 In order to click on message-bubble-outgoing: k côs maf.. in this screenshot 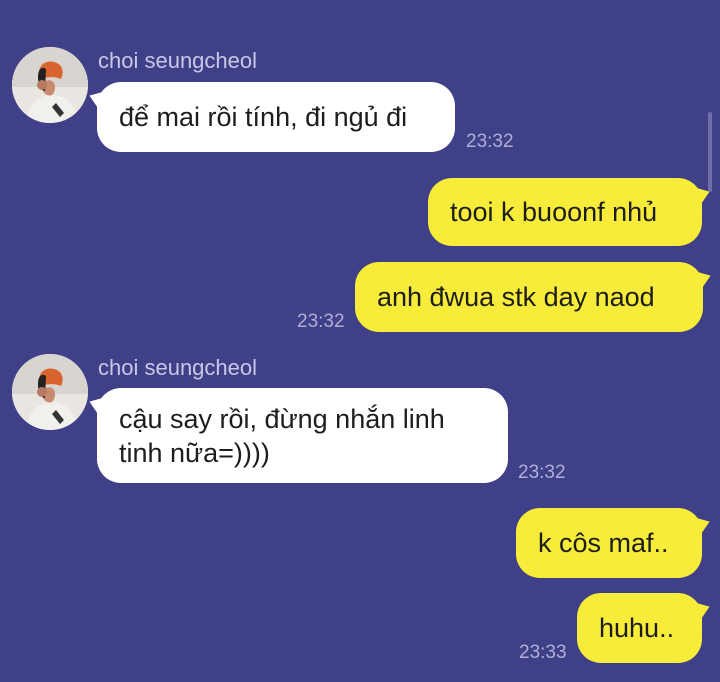, I will do `click(614, 543)`.